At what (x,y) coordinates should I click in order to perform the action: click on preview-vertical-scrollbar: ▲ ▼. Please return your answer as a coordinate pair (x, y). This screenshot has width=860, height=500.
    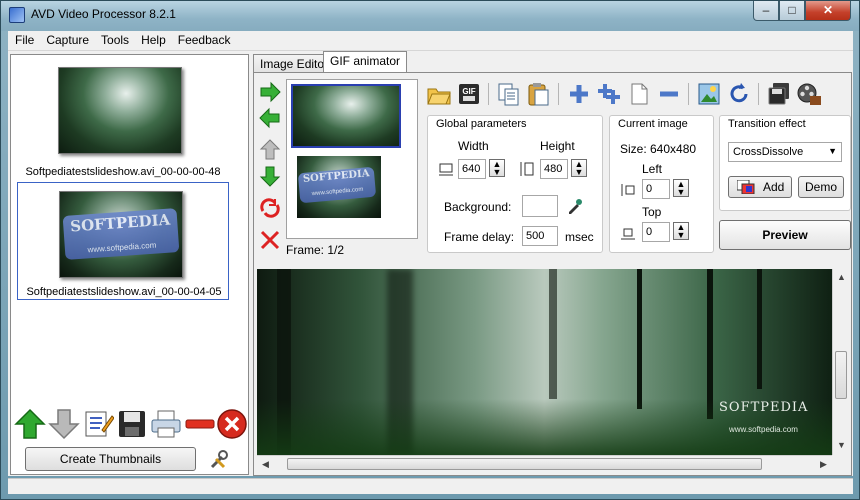
    Looking at the image, I should click on (840, 362).